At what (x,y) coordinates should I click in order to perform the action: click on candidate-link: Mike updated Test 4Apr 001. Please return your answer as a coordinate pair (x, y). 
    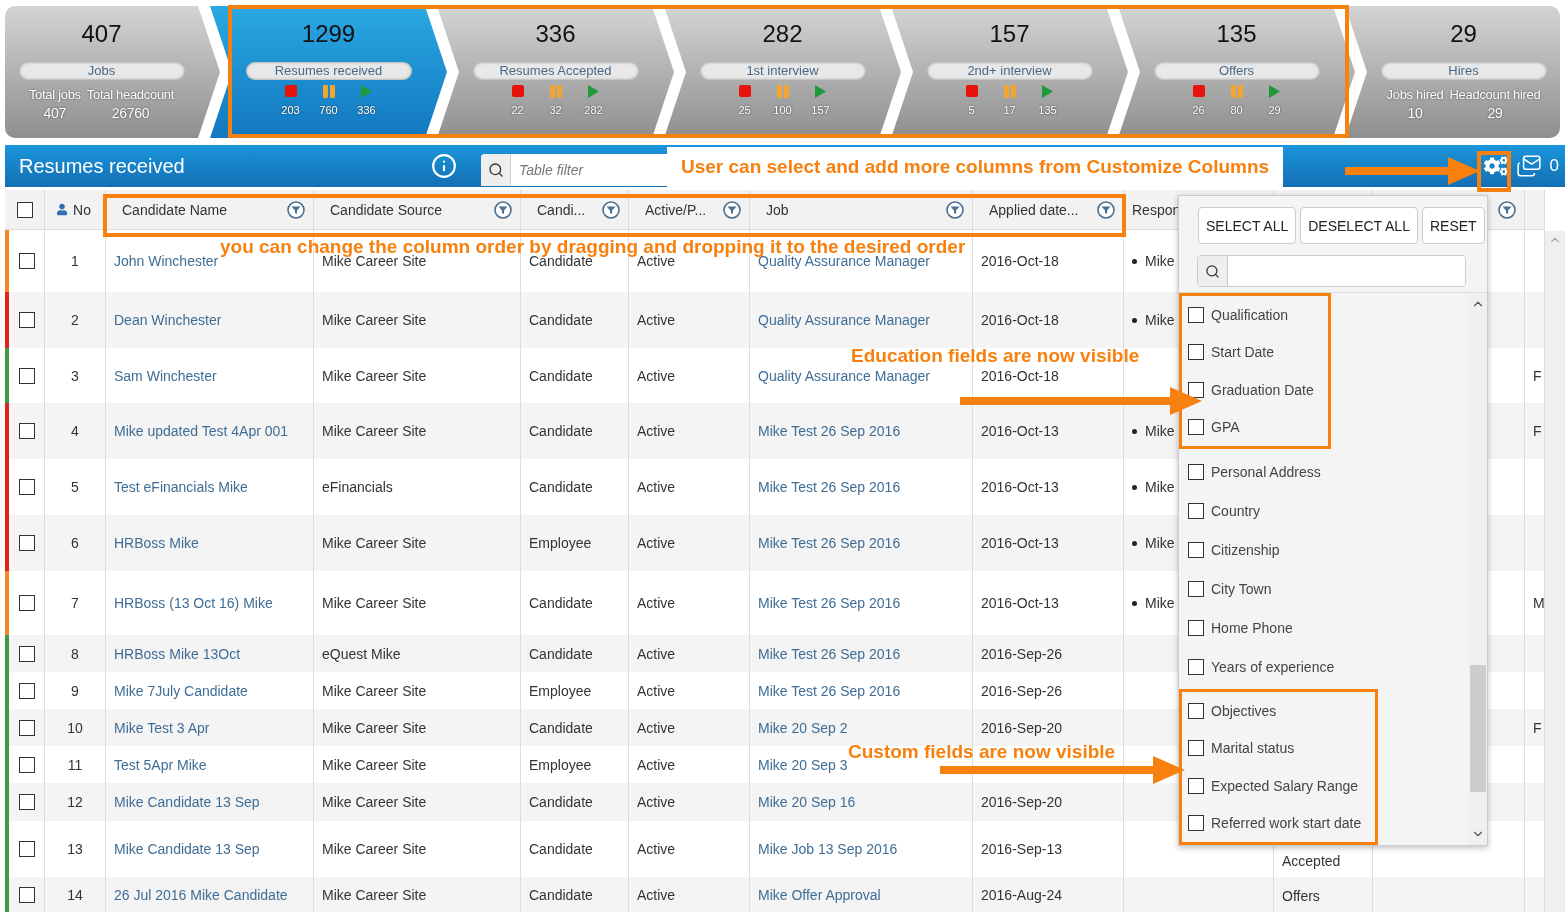
    Looking at the image, I should click on (201, 431).